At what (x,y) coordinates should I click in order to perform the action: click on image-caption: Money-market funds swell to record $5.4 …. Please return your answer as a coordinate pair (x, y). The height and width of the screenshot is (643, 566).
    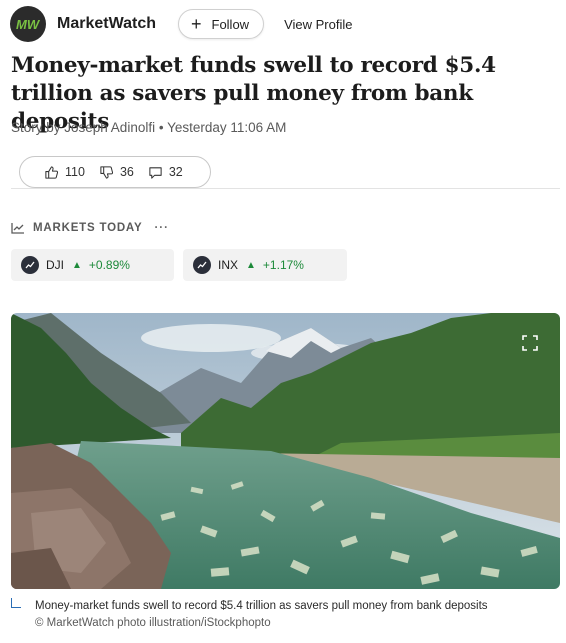
    Looking at the image, I should click on (261, 606).